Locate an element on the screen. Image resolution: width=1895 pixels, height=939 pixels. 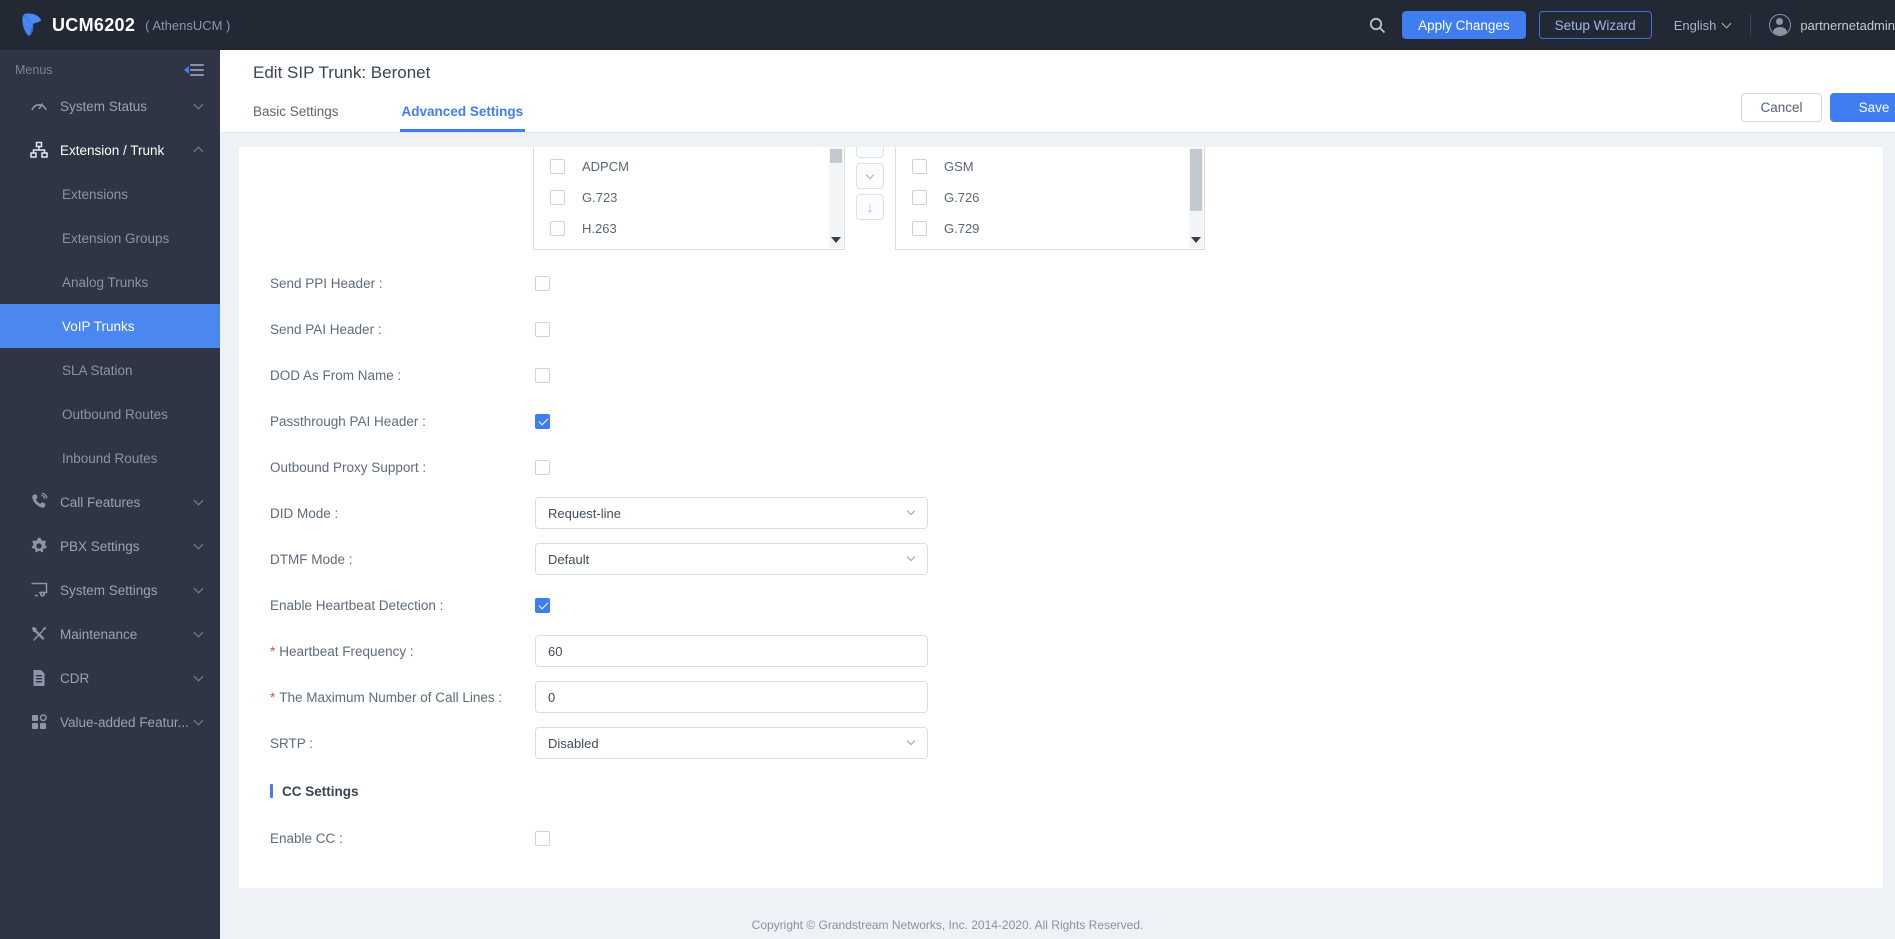
codec-option: GSM is located at coordinates (1050, 166).